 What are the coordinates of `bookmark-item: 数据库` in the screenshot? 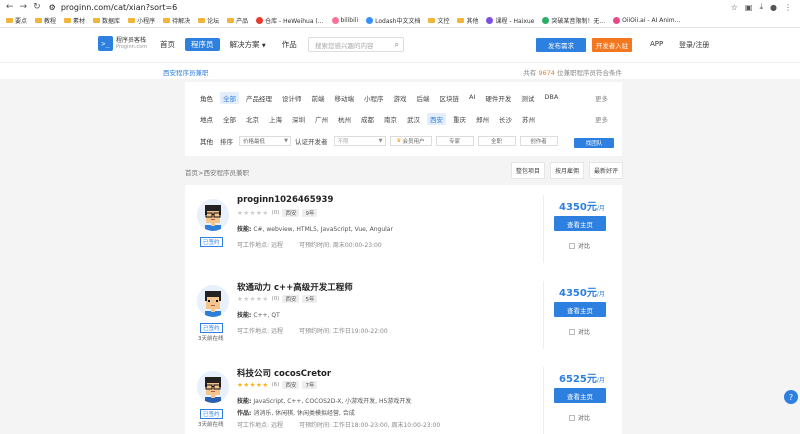 It's located at (106, 20).